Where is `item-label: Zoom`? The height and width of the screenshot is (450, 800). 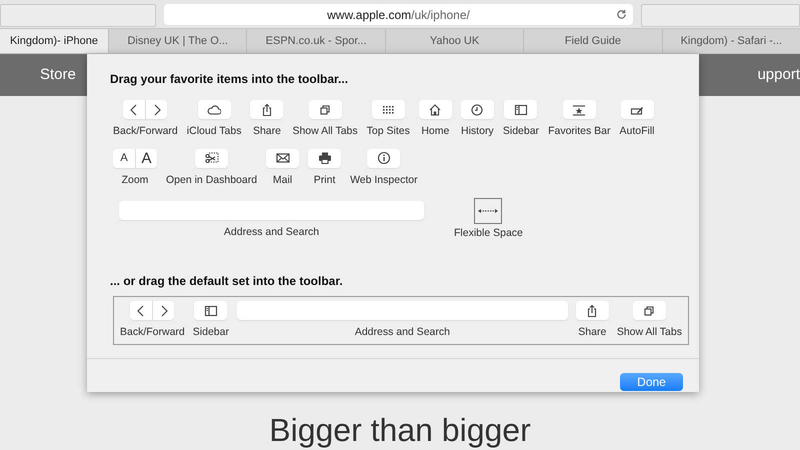 item-label: Zoom is located at coordinates (135, 180).